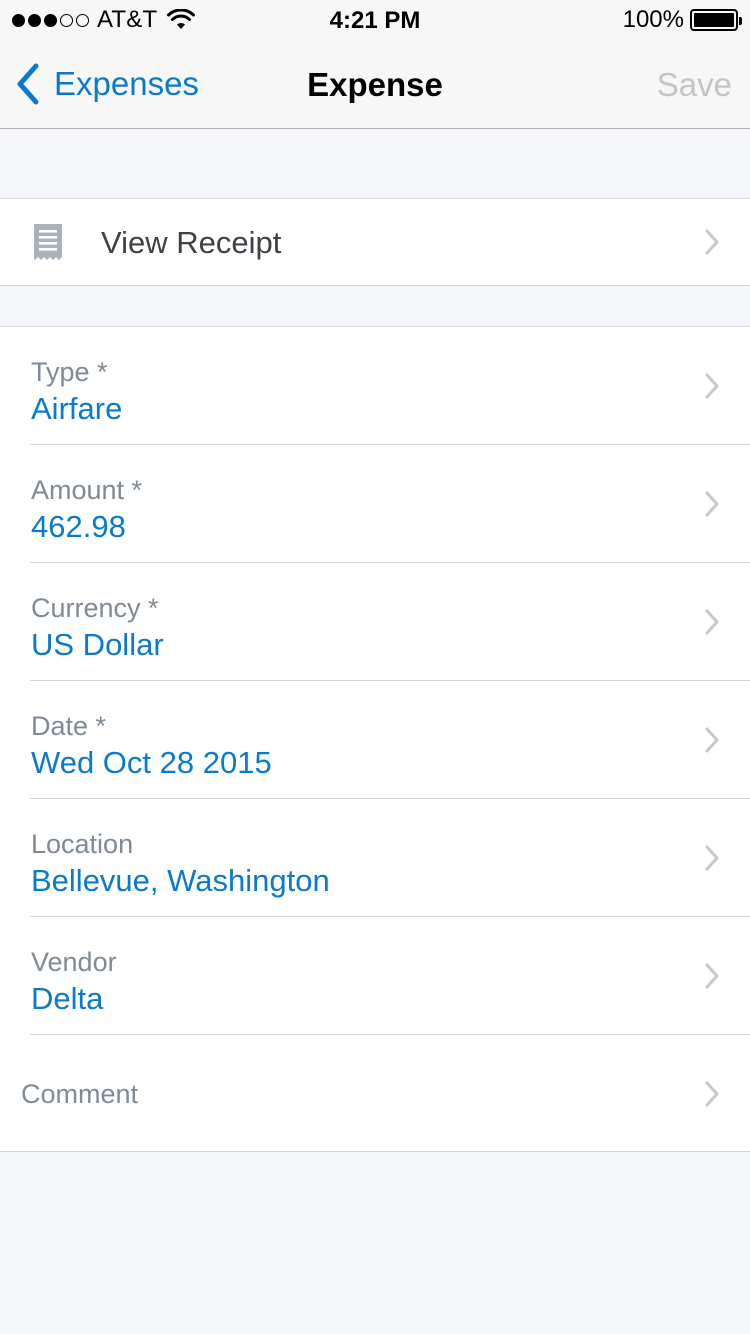 Image resolution: width=750 pixels, height=1334 pixels. What do you see at coordinates (191, 242) in the screenshot?
I see `view-receipt-label: View Receipt` at bounding box center [191, 242].